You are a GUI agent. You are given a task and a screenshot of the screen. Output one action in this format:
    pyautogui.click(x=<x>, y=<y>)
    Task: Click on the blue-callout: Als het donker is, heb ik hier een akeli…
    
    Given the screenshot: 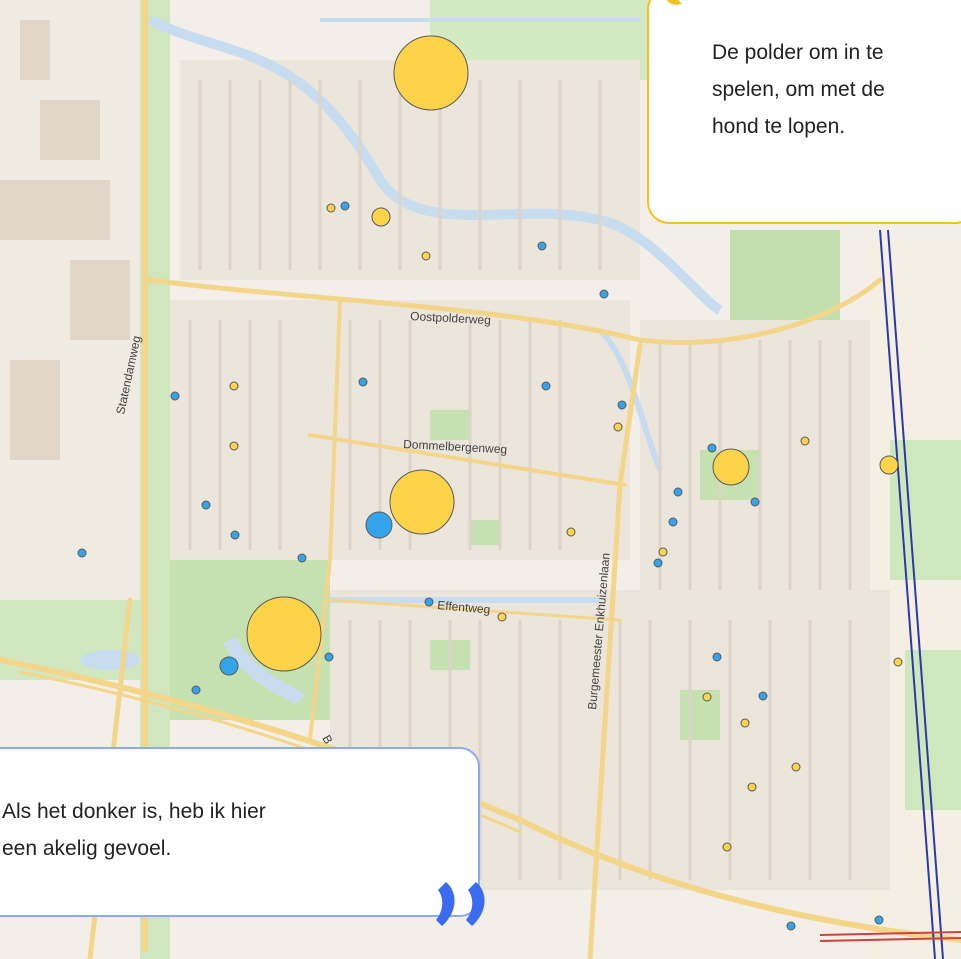 What is the action you would take?
    pyautogui.click(x=240, y=832)
    